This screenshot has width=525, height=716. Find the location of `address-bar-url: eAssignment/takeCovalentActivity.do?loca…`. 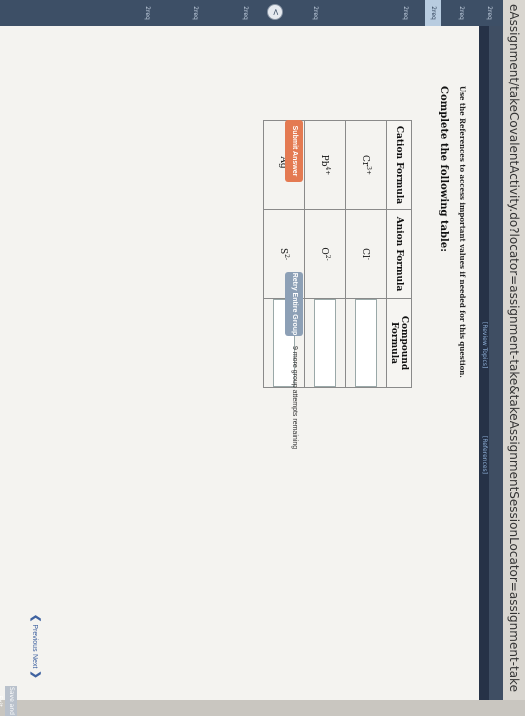

address-bar-url: eAssignment/takeCovalentActivity.do?loca… is located at coordinates (514, 348).